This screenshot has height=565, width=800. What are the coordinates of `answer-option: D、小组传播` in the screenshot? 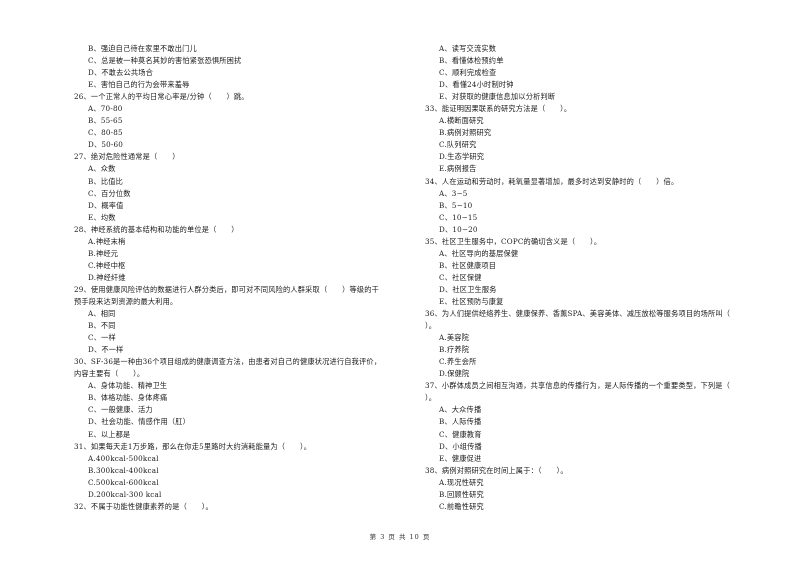 It's located at (460, 446).